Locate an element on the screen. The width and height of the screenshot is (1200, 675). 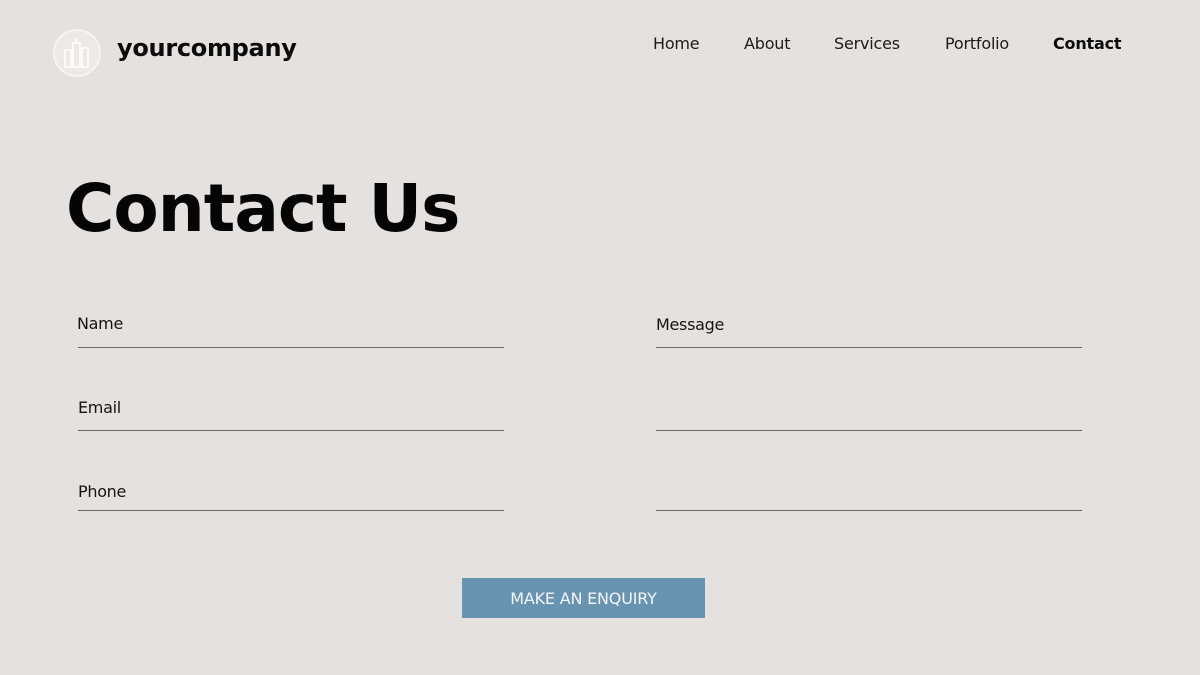
message-field: Message is located at coordinates (869, 415).